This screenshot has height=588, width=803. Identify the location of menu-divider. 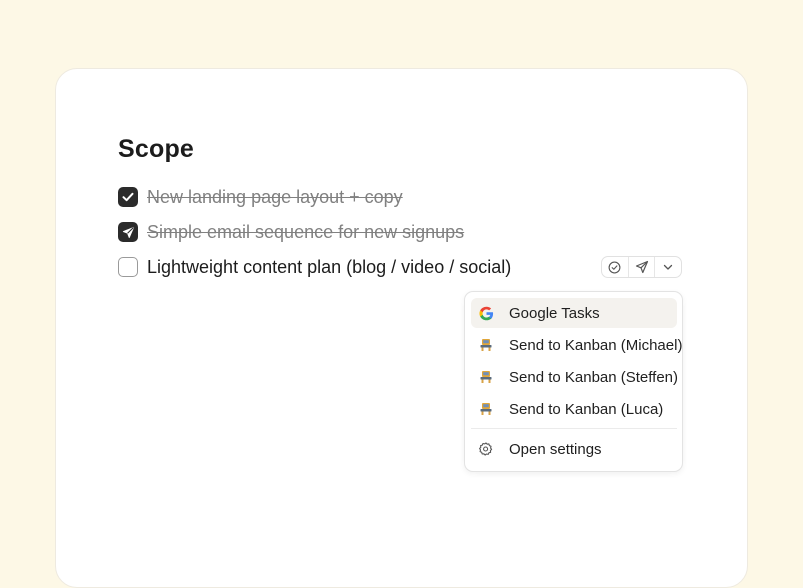
(574, 428).